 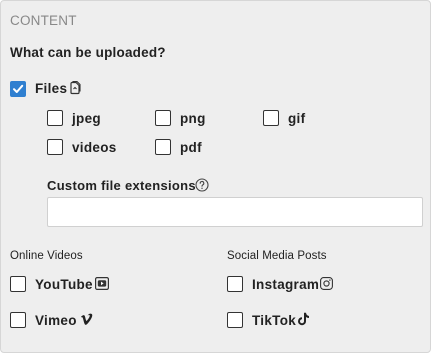 What do you see at coordinates (277, 256) in the screenshot?
I see `social-media-title: Social Media Posts` at bounding box center [277, 256].